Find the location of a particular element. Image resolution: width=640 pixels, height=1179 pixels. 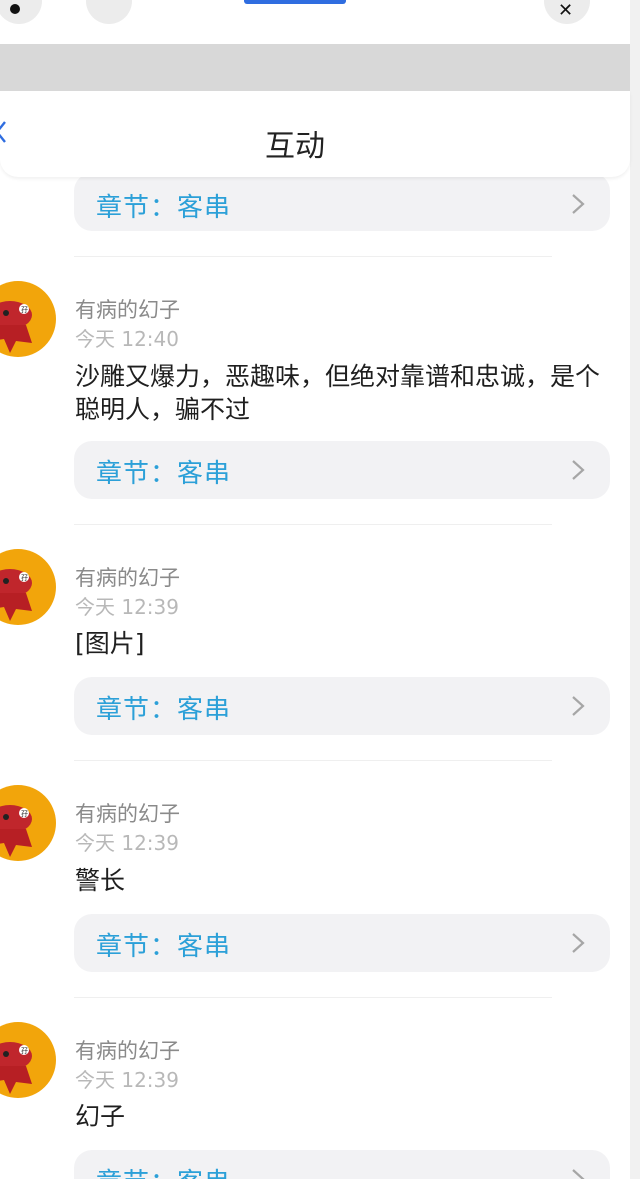

scrollbar-track is located at coordinates (635, 589).